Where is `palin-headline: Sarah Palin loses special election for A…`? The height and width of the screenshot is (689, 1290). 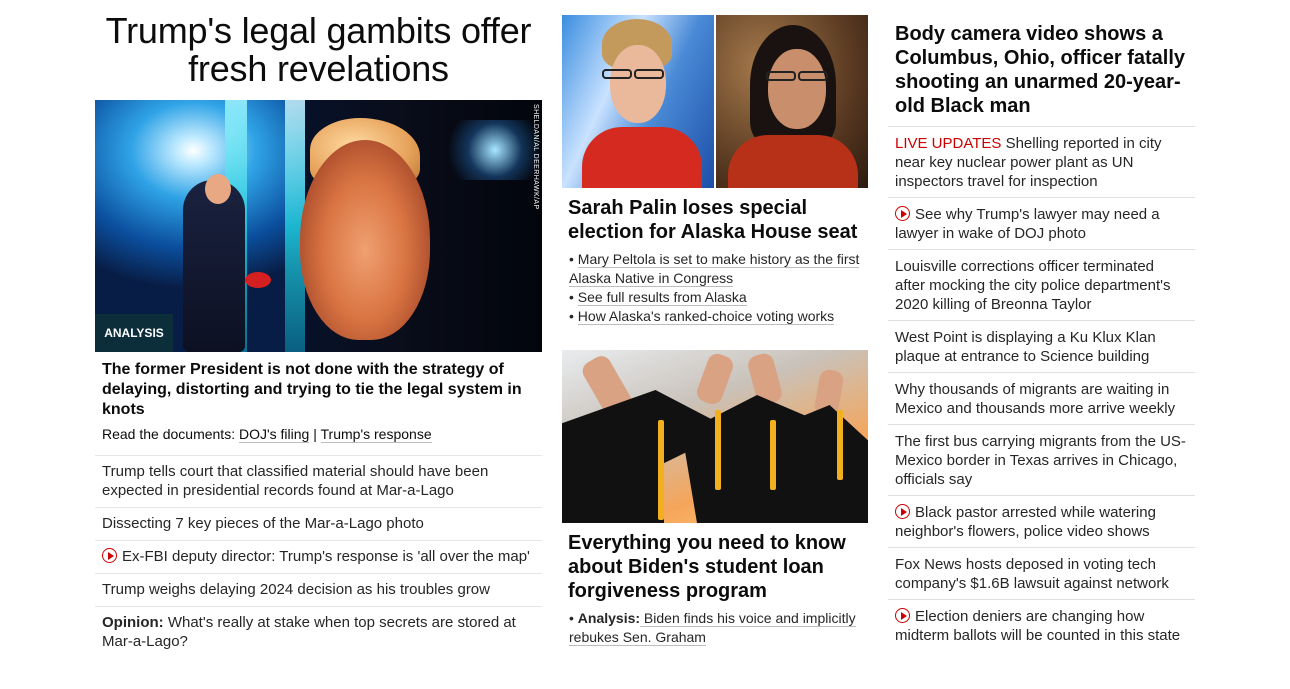 palin-headline: Sarah Palin loses special election for A… is located at coordinates (715, 220).